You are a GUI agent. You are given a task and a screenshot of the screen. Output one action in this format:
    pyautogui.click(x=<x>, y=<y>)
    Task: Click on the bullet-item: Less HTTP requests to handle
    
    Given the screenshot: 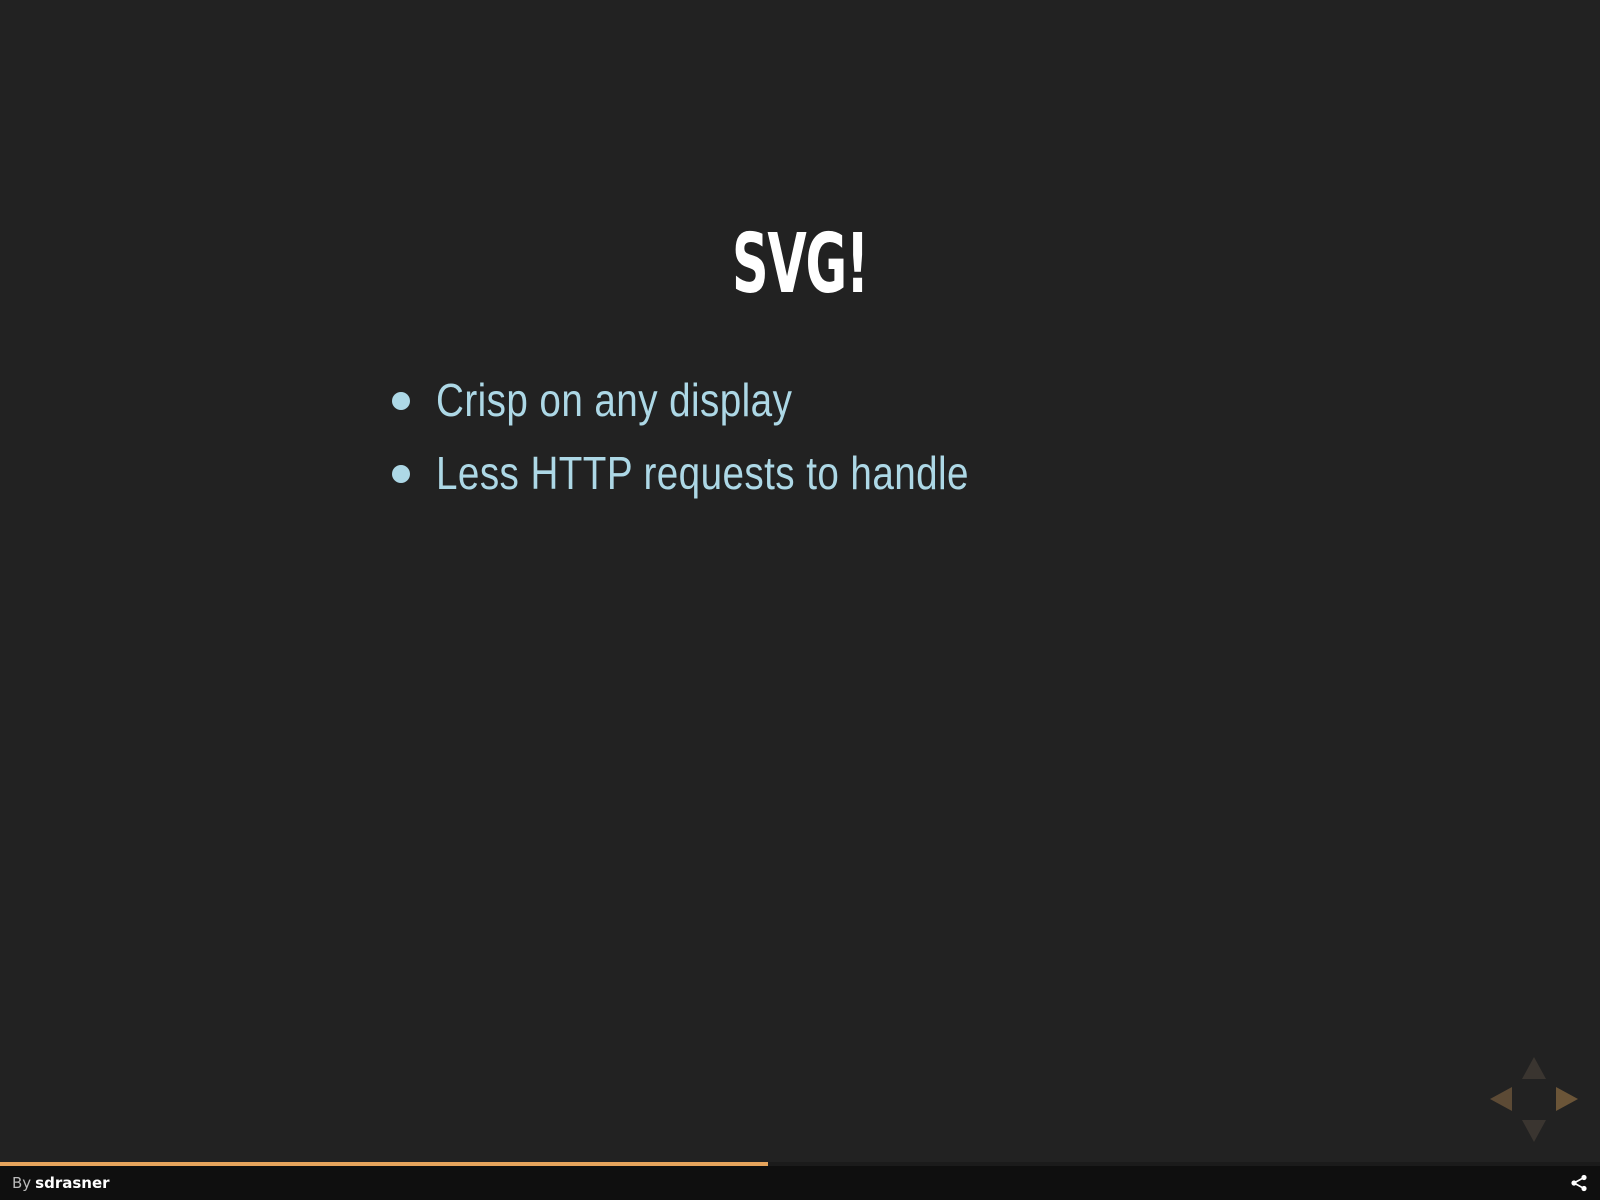 What is the action you would take?
    pyautogui.click(x=731, y=473)
    